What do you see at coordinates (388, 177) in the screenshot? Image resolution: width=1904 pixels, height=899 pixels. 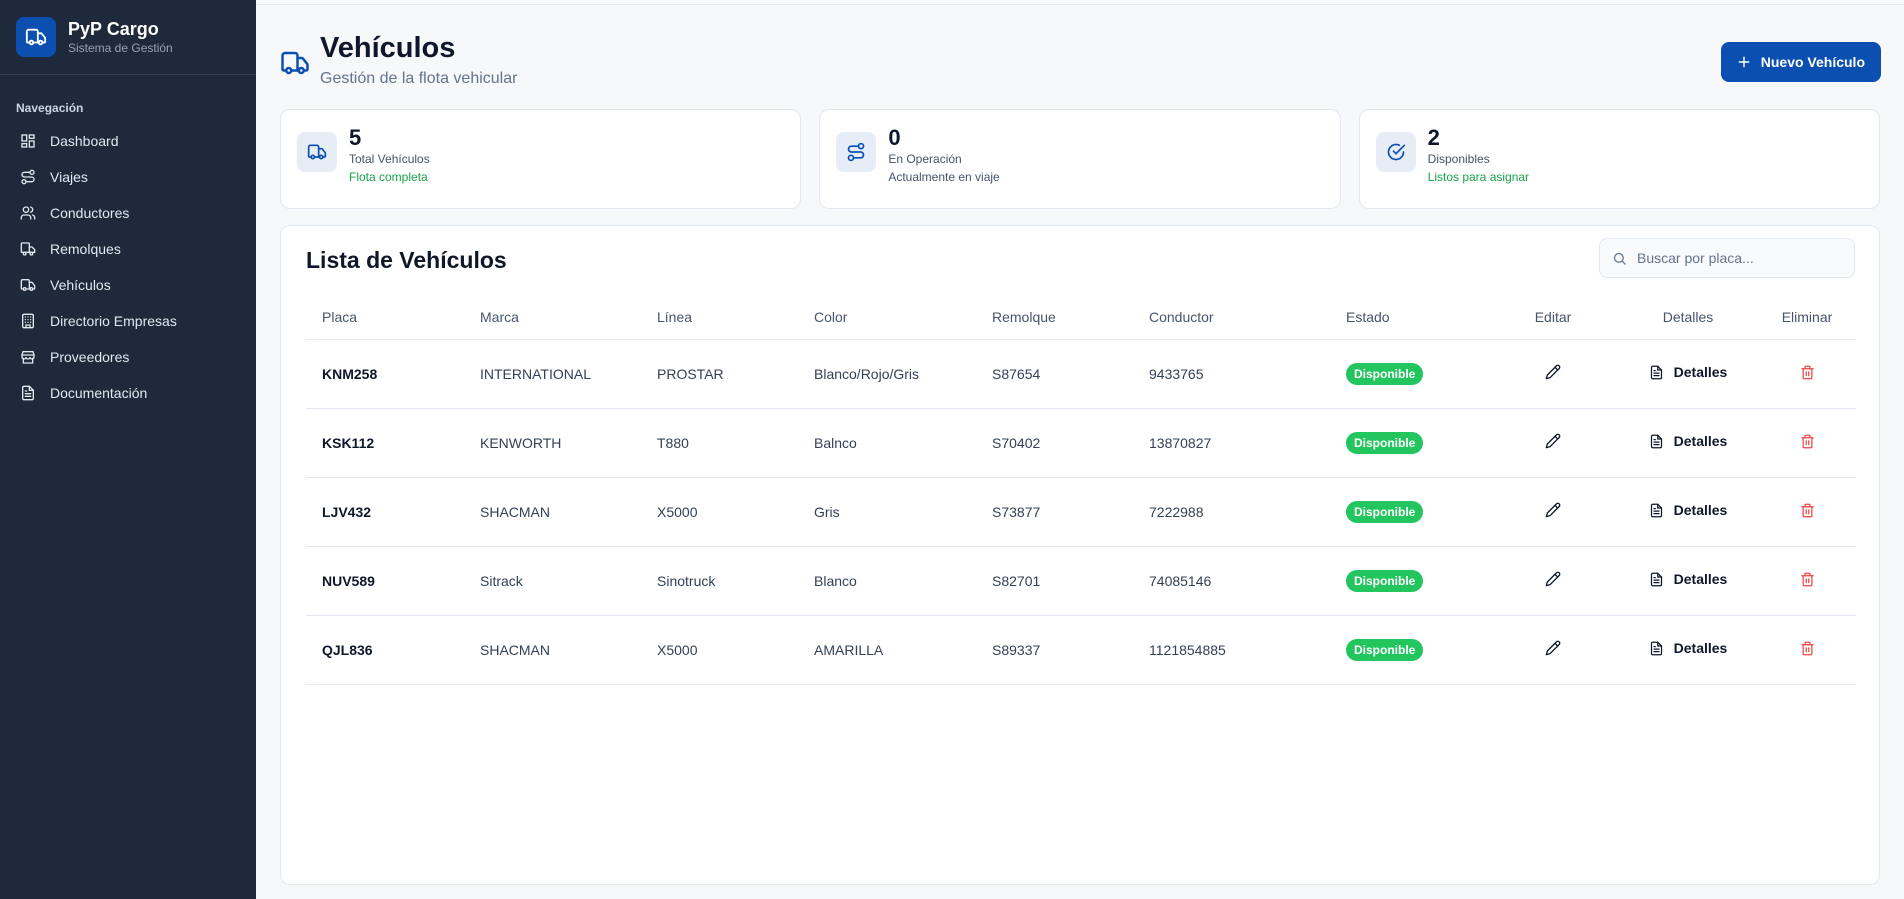 I see `stat-note: Flota completa` at bounding box center [388, 177].